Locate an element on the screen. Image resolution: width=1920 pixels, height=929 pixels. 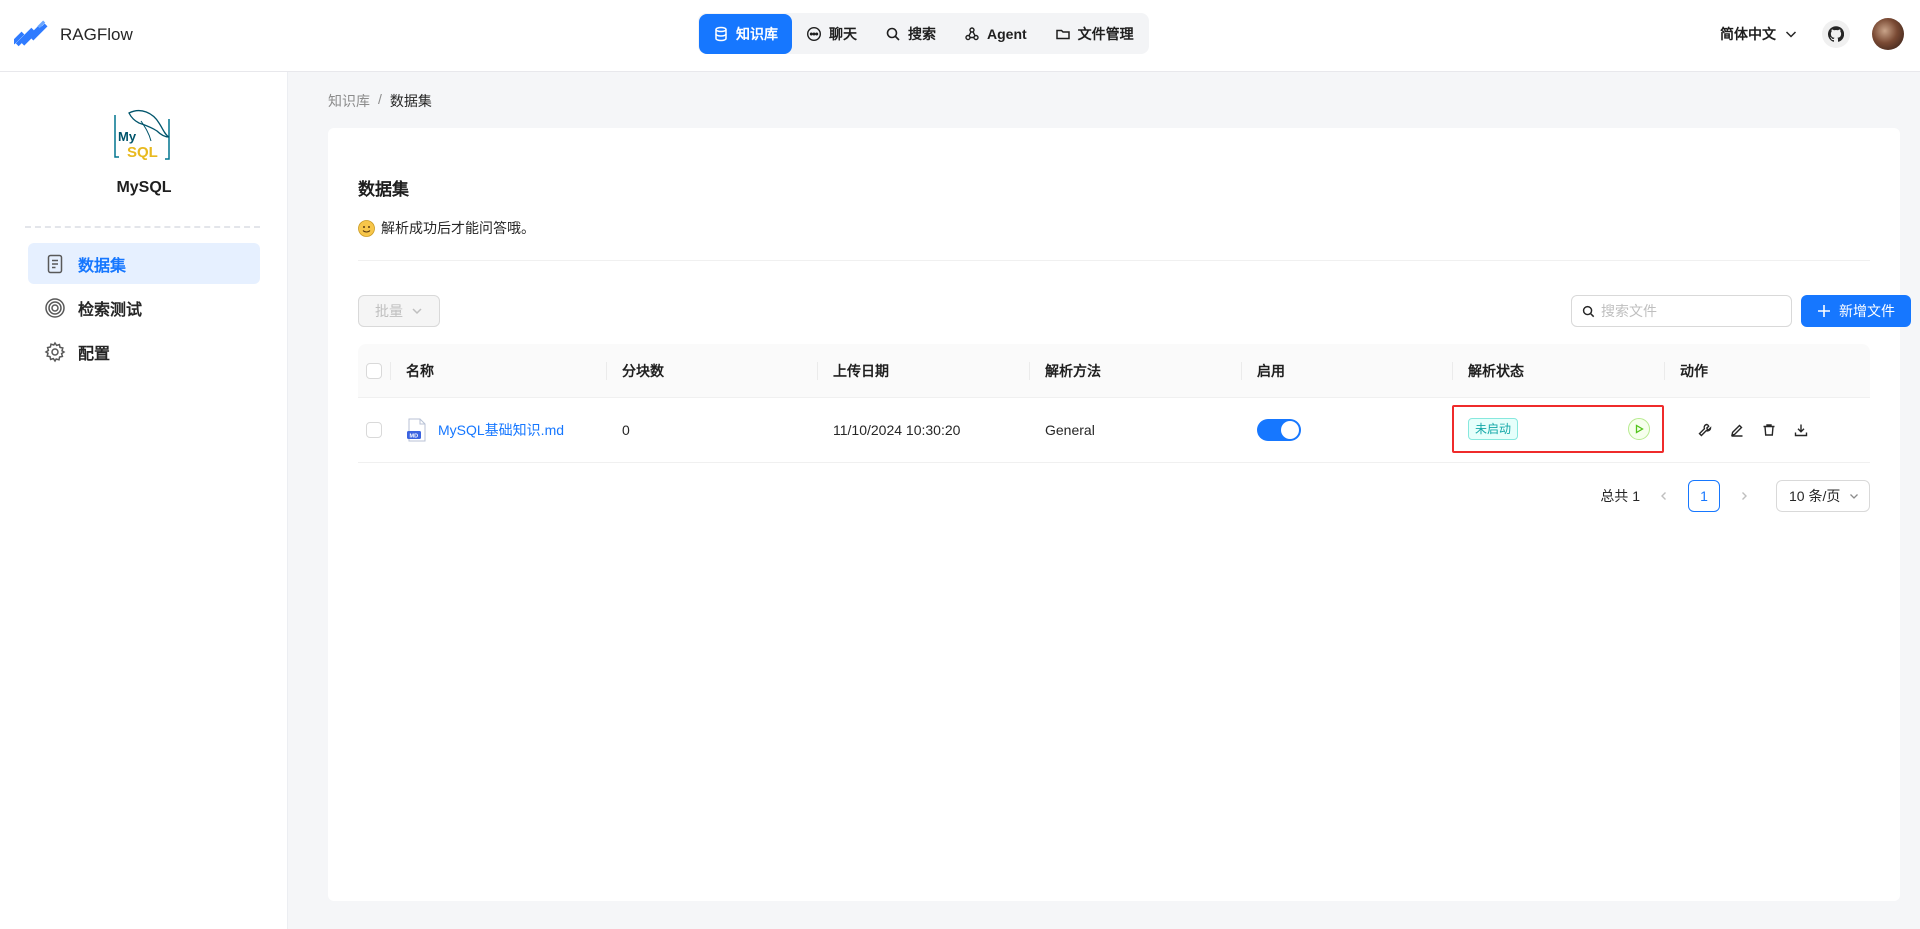
gear-icon is located at coordinates (55, 351).